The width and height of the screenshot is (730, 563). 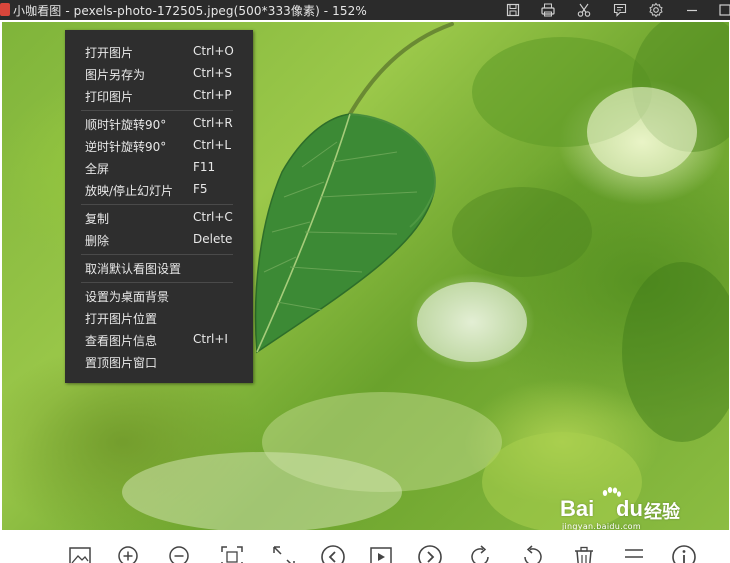 What do you see at coordinates (97, 169) in the screenshot?
I see `menu-item-label: 全屏` at bounding box center [97, 169].